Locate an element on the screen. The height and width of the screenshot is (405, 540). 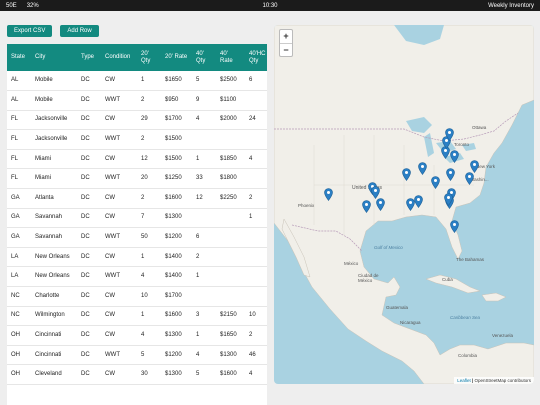
zoom-control: + − is located at coordinates (286, 43).